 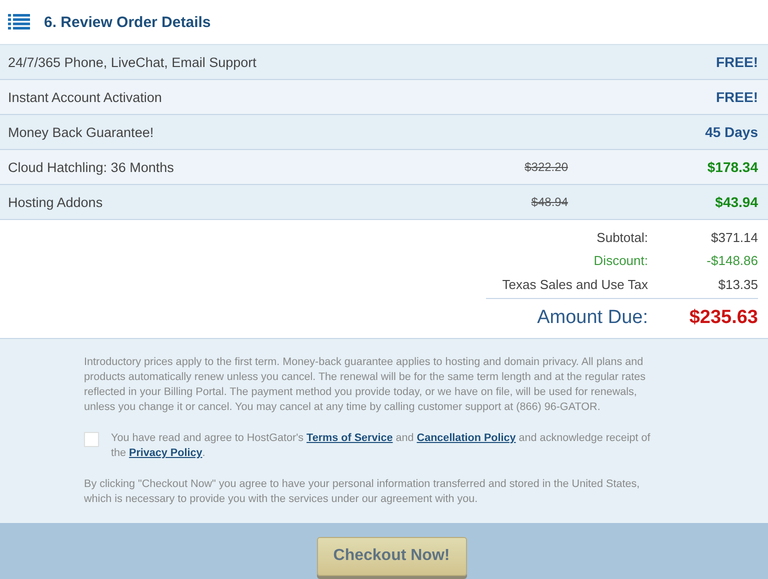 I want to click on menu-icon, so click(x=19, y=22).